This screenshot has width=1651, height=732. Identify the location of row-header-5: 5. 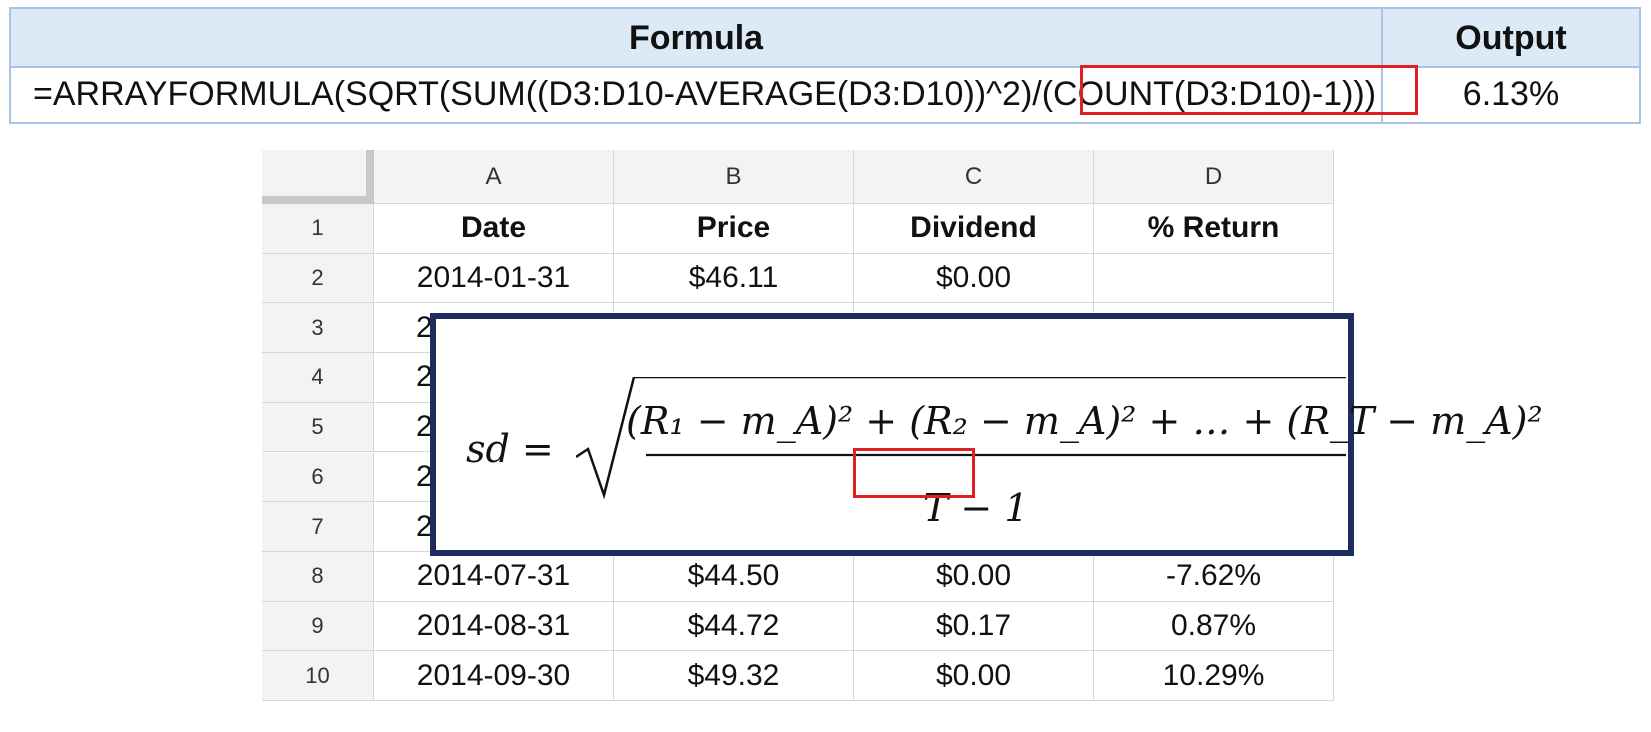
(318, 427).